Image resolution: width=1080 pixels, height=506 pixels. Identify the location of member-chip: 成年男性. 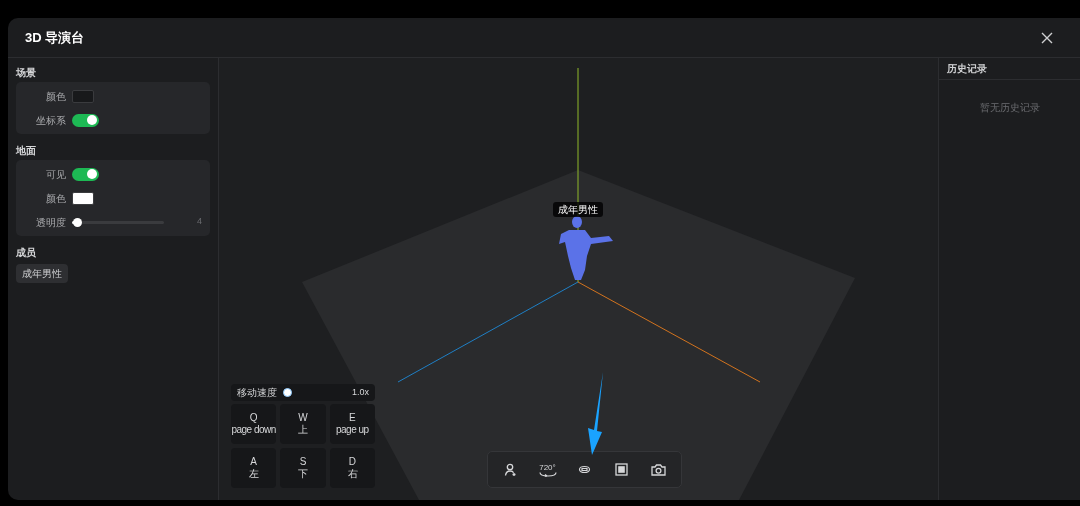
(42, 273).